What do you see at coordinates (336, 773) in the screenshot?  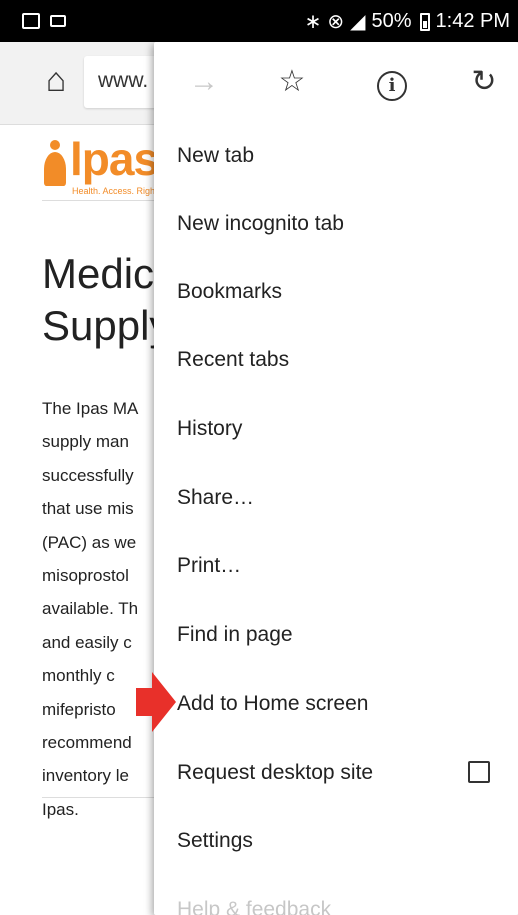 I see `menu-item-request-desktop-site: Request desktop site` at bounding box center [336, 773].